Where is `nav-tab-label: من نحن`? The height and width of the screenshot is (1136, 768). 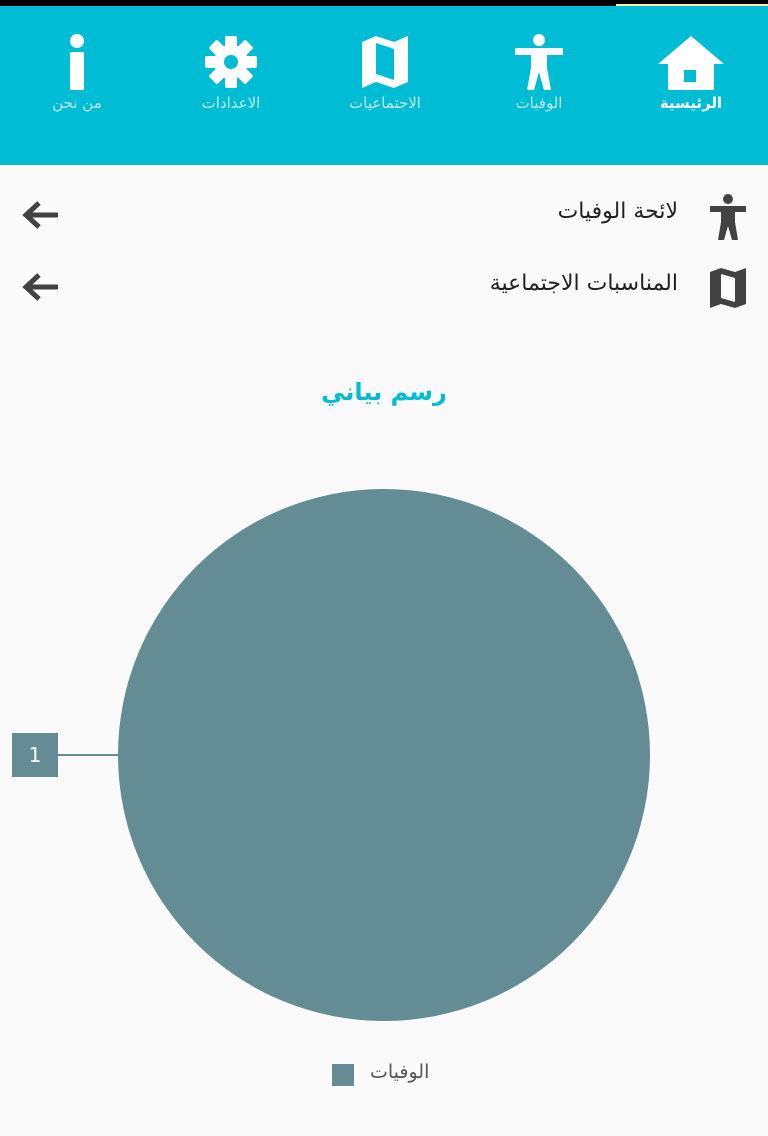
nav-tab-label: من نحن is located at coordinates (77, 103).